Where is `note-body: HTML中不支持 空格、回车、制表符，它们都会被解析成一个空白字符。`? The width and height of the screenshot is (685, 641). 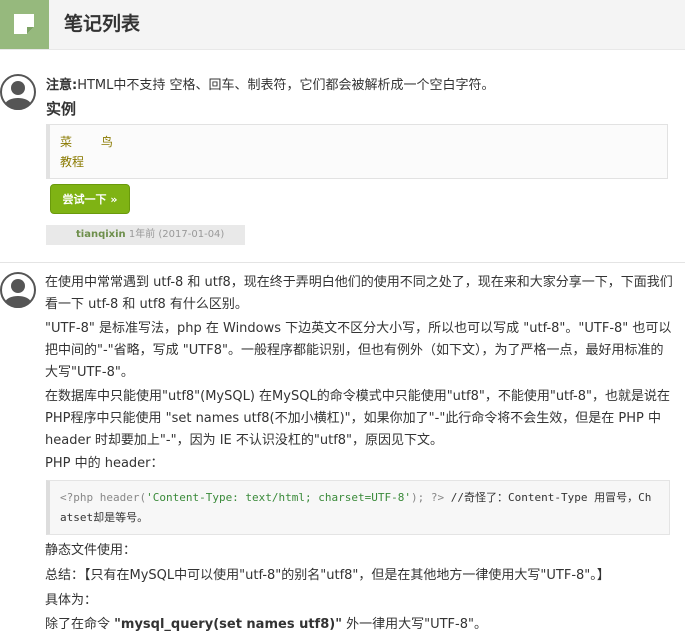
note-body: HTML中不支持 空格、回车、制表符，它们都会被解析成一个空白字符。 is located at coordinates (286, 85).